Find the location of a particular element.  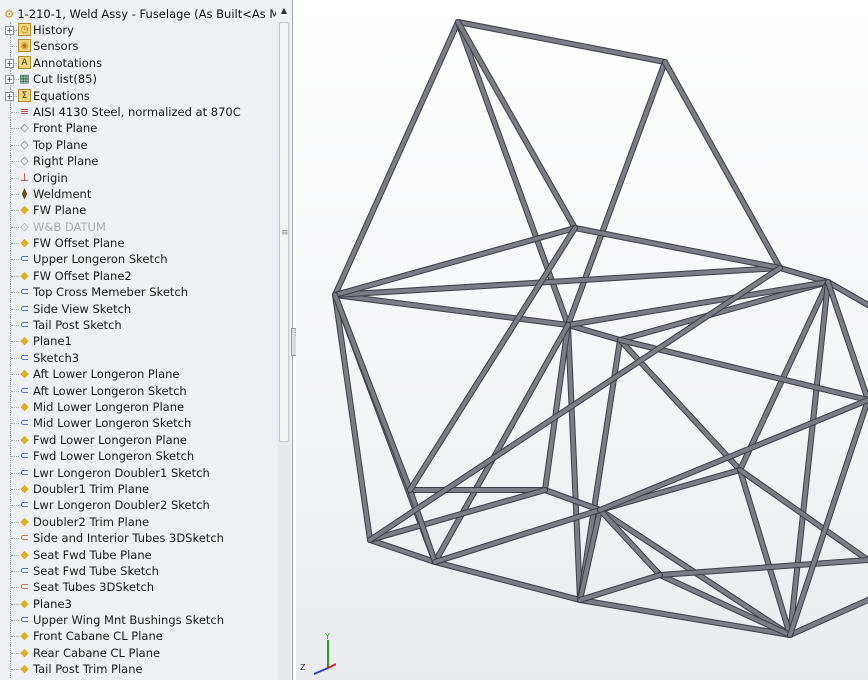

feature-item: + Σ Equations is located at coordinates (138, 95).